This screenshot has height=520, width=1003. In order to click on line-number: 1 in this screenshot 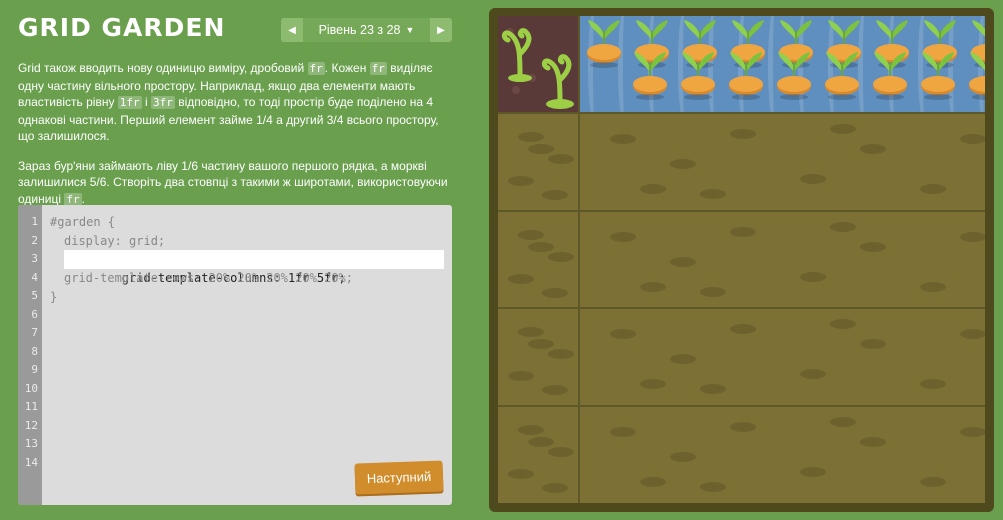, I will do `click(34, 221)`.